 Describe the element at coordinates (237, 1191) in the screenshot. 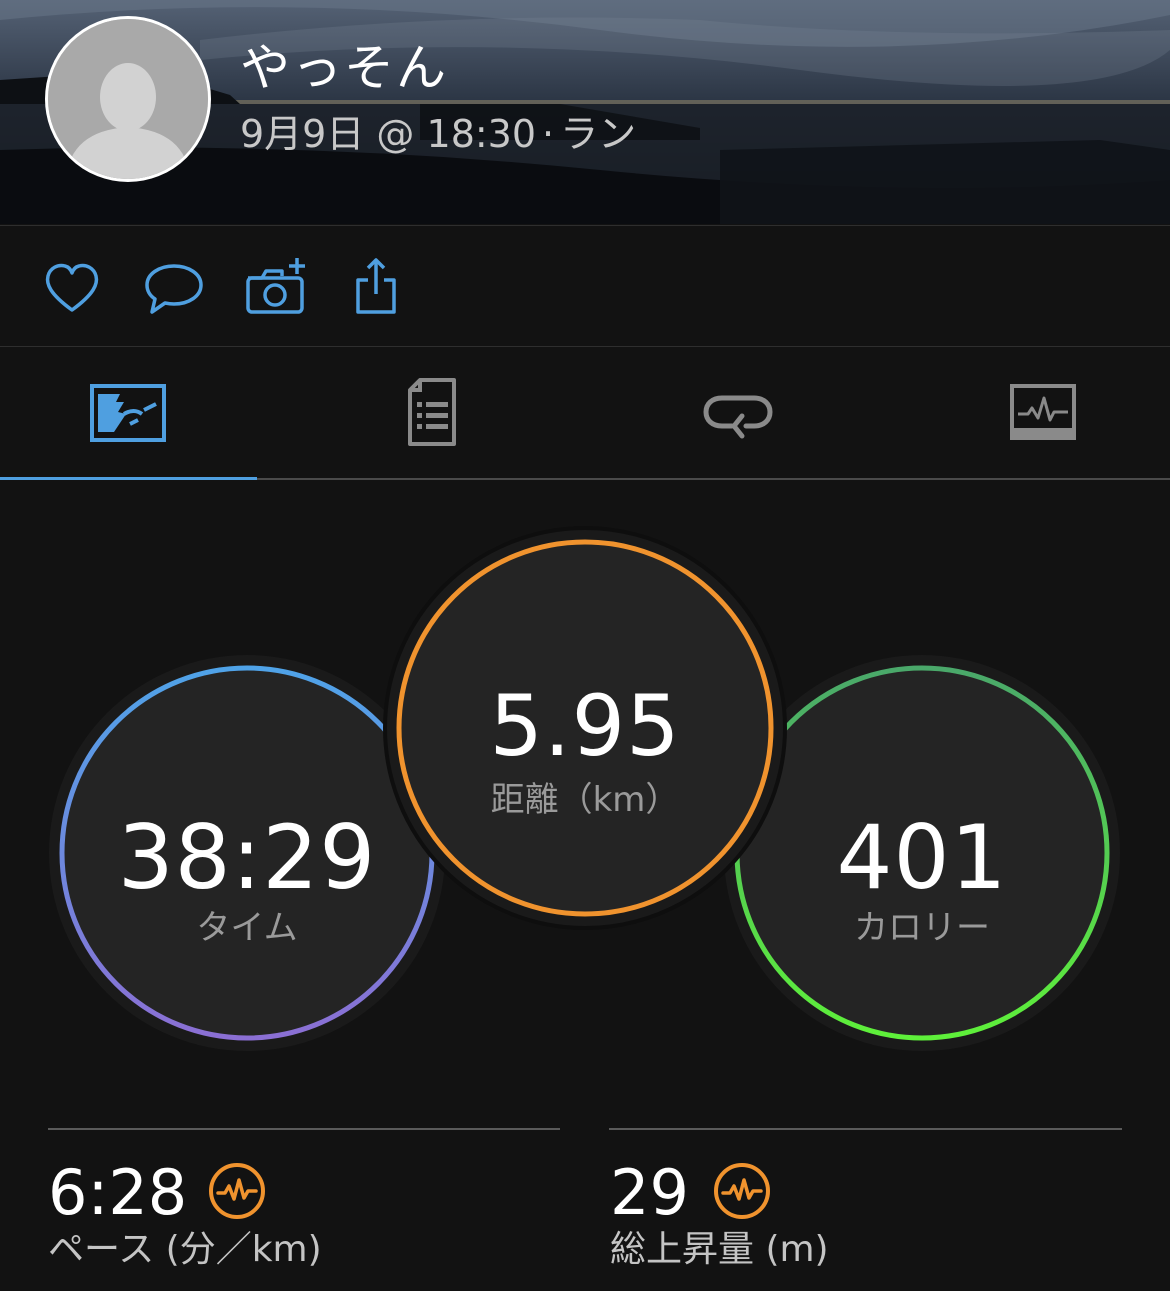

I see `pace-chart-icon` at that location.